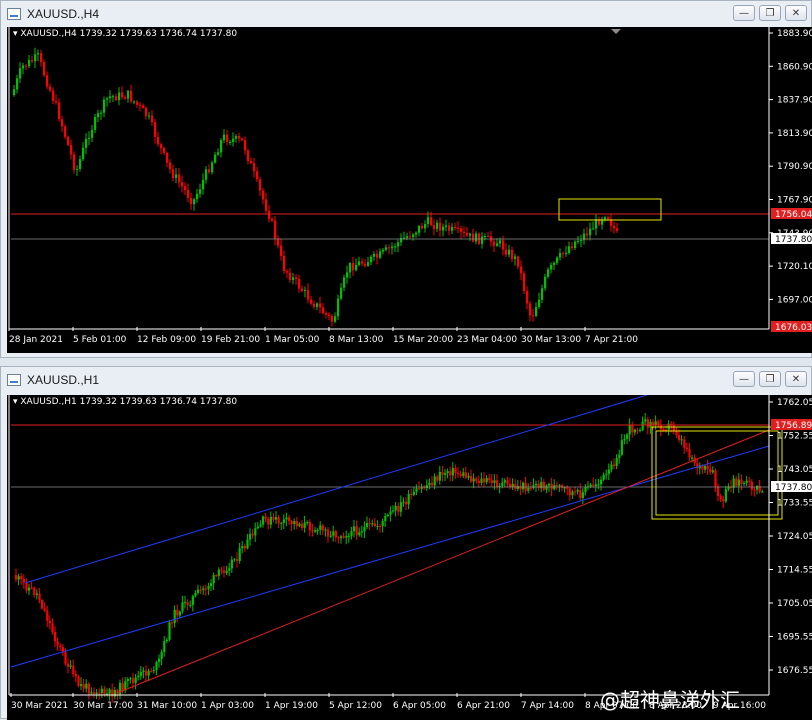 This screenshot has height=720, width=812. What do you see at coordinates (406, 14) in the screenshot?
I see `window-titlebar: XAUUSD.,H4 — ❐ ✕` at bounding box center [406, 14].